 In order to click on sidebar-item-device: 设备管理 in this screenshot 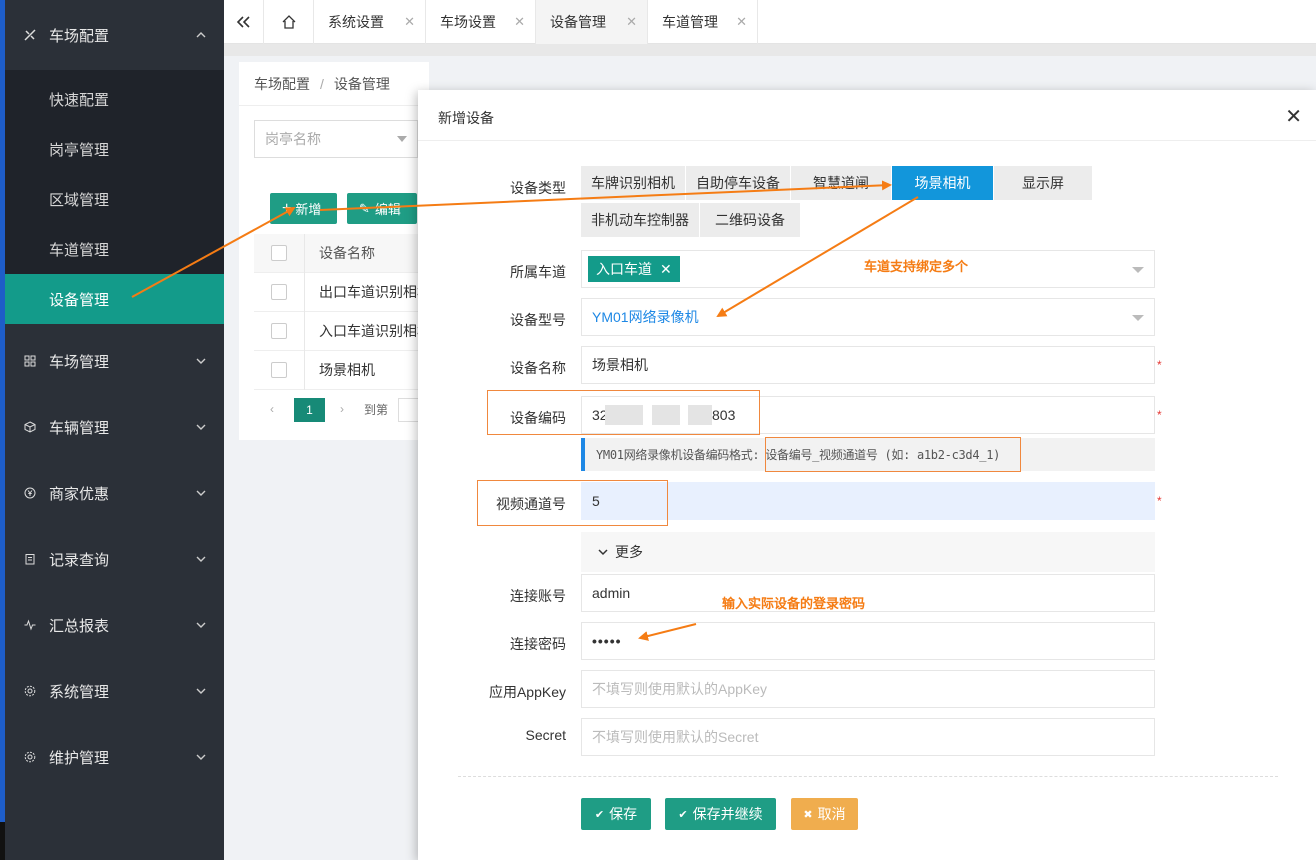, I will do `click(114, 299)`.